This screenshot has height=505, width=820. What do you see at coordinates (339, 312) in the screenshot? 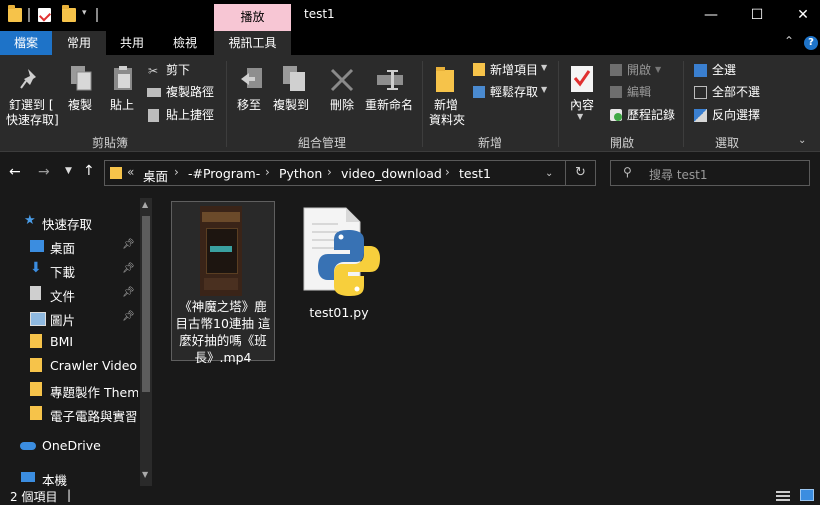
I see `file-name: test01.py` at bounding box center [339, 312].